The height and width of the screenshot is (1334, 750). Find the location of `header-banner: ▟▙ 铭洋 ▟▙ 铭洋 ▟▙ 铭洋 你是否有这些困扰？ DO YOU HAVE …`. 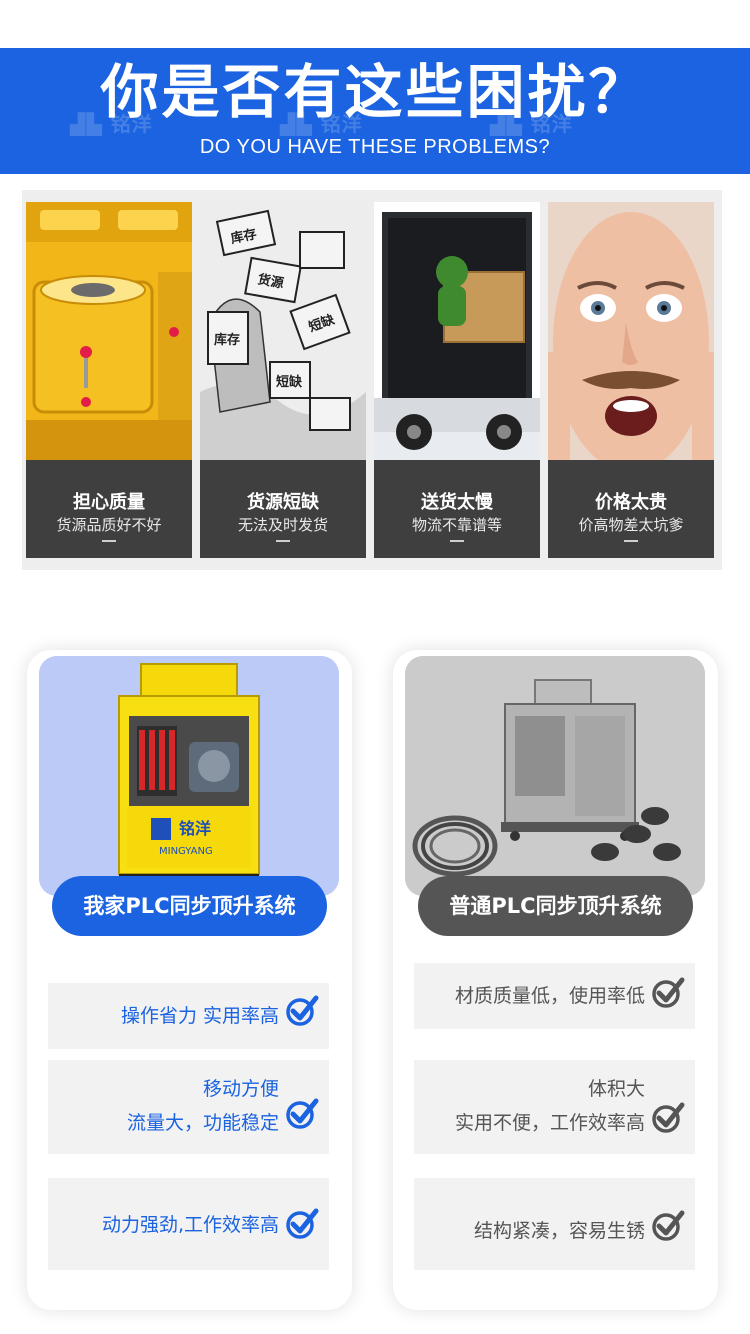

header-banner: ▟▙ 铭洋 ▟▙ 铭洋 ▟▙ 铭洋 你是否有这些困扰？ DO YOU HAVE … is located at coordinates (375, 111).